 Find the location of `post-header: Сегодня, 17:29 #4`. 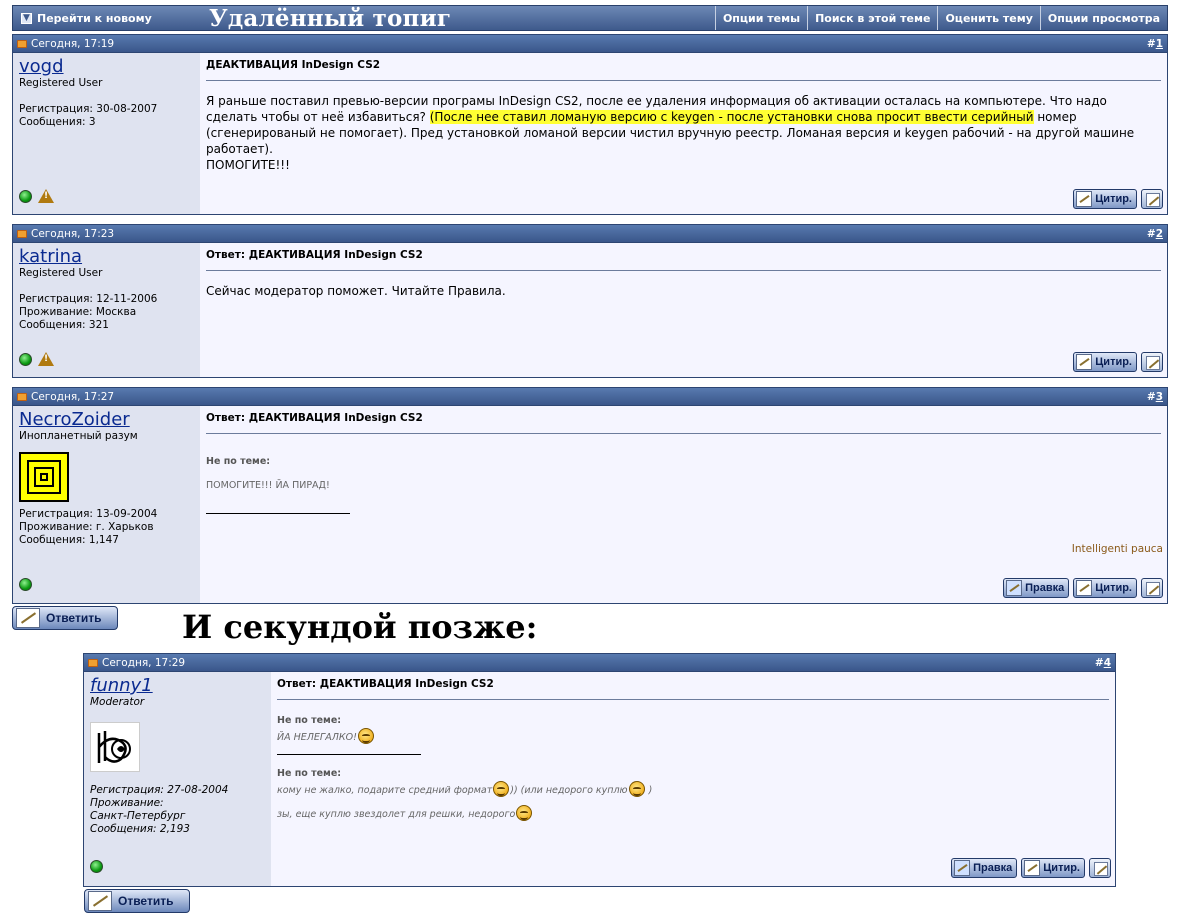

post-header: Сегодня, 17:29 #4 is located at coordinates (599, 663).